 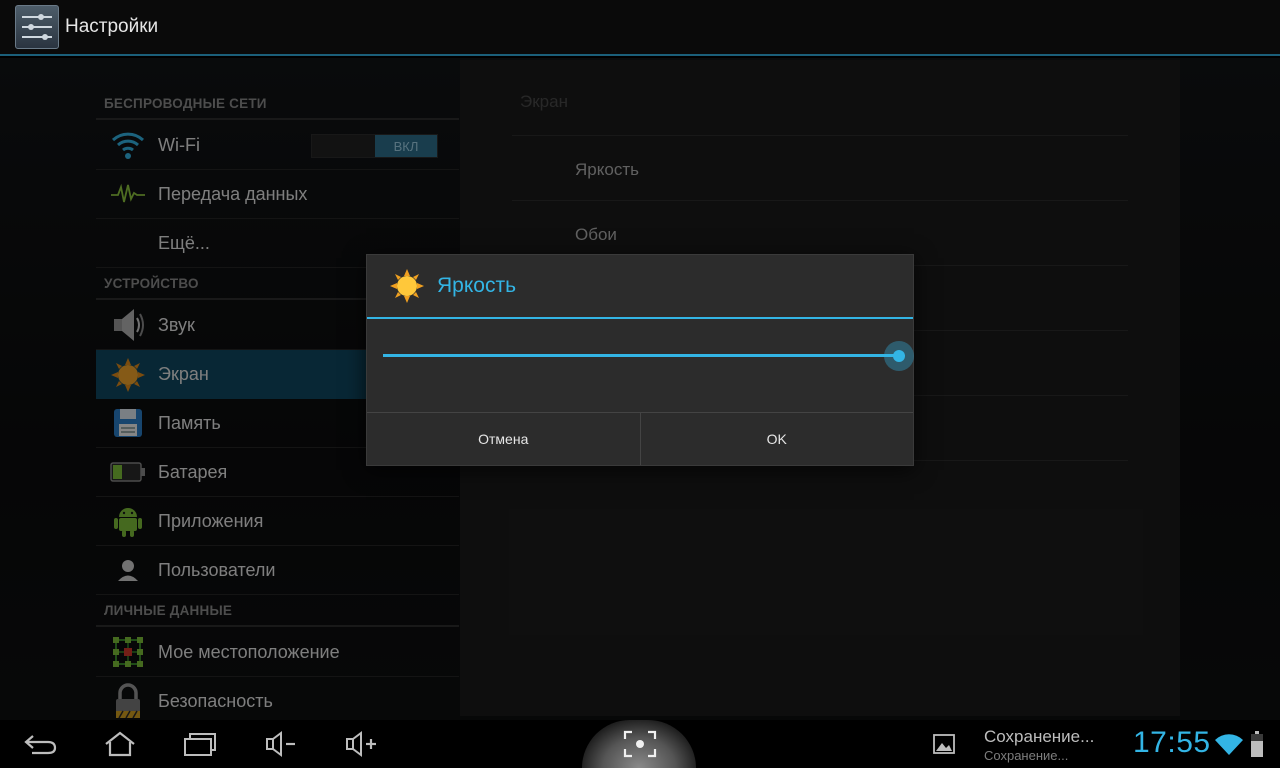 I want to click on home-icon, so click(x=120, y=744).